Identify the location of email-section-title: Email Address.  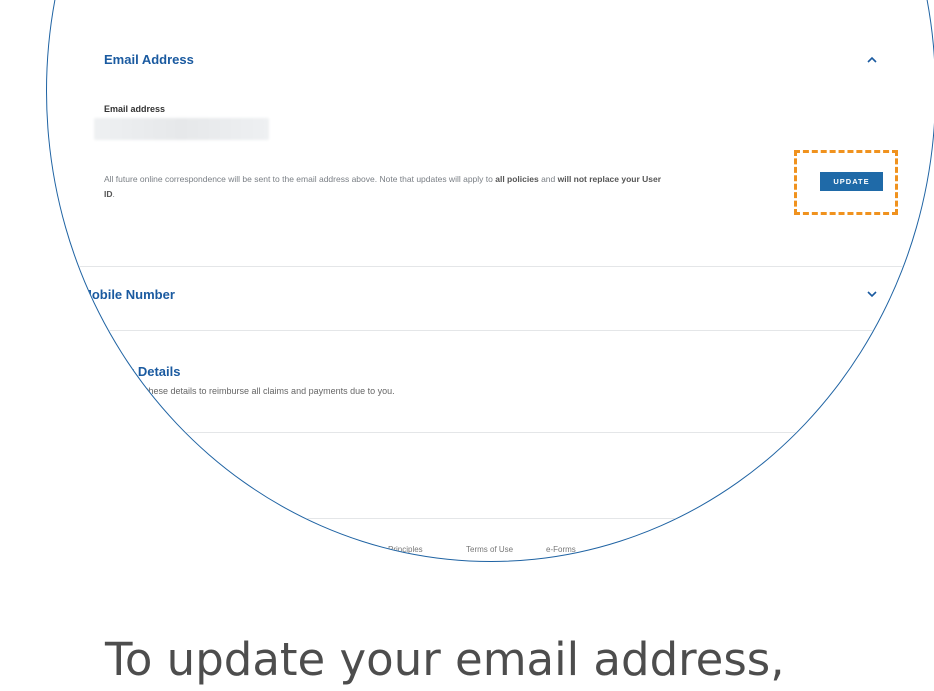
(149, 59).